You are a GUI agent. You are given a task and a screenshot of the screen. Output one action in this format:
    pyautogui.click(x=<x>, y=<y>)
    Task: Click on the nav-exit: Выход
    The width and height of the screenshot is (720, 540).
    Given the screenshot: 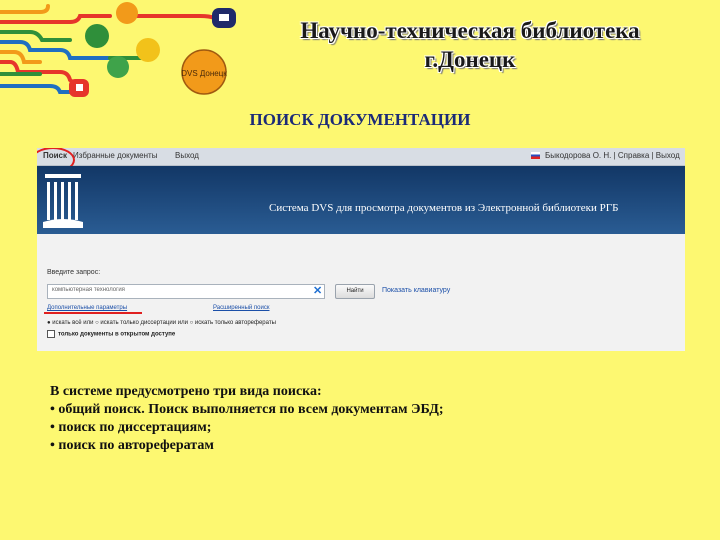 What is the action you would take?
    pyautogui.click(x=187, y=155)
    